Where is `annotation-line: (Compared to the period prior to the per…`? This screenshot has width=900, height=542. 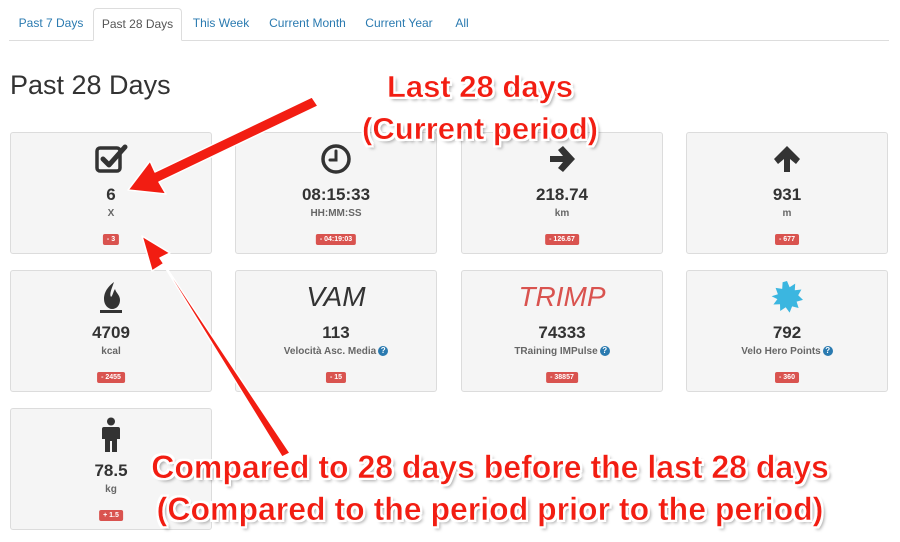
annotation-line: (Compared to the period prior to the per… is located at coordinates (490, 509).